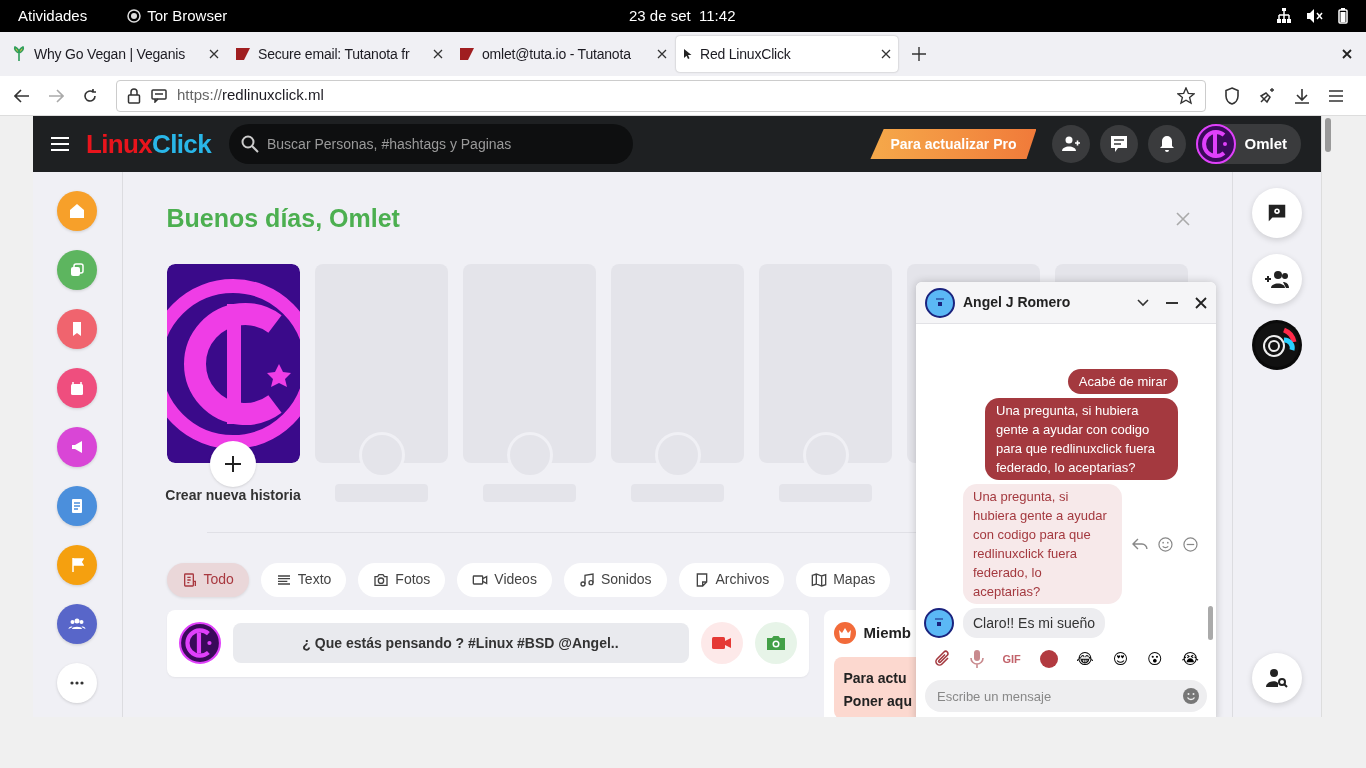 The width and height of the screenshot is (1366, 768). What do you see at coordinates (661, 95) in the screenshot?
I see `address-bar: https://redlinuxclick.ml` at bounding box center [661, 95].